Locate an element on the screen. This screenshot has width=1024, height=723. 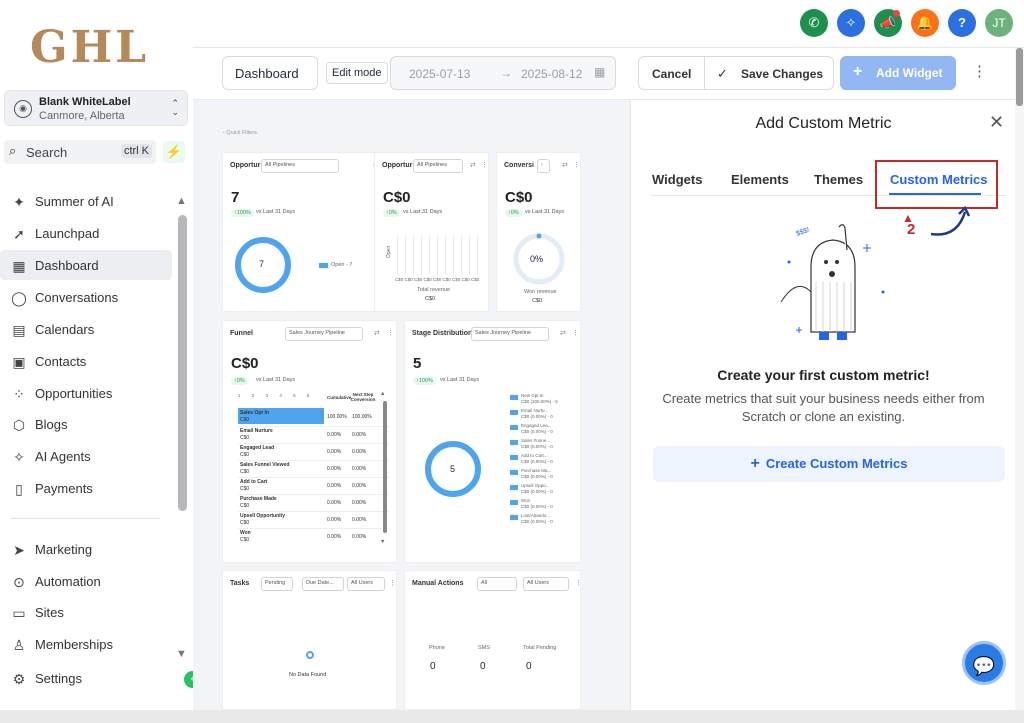
sidebar-item-memberships: ♙ Memberships is located at coordinates (86, 644).